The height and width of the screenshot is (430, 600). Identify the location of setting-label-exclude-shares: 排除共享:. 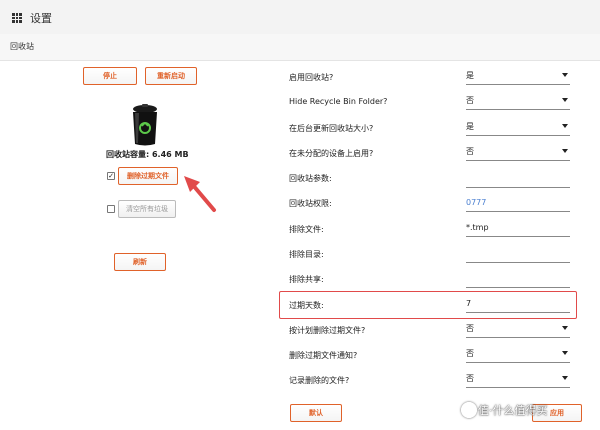
(306, 279).